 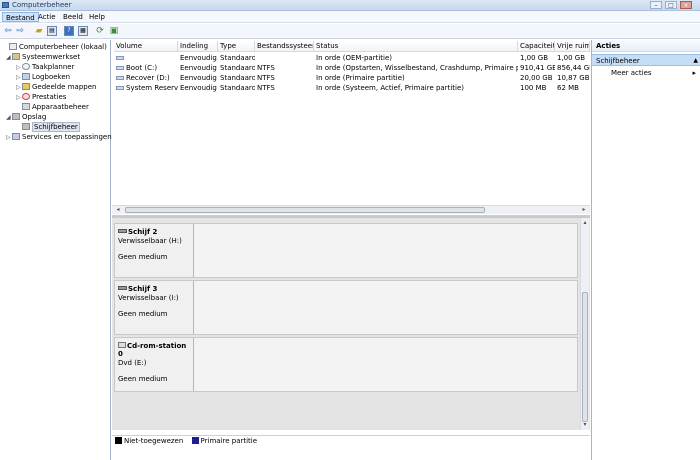 What do you see at coordinates (16, 136) in the screenshot?
I see `services-icon` at bounding box center [16, 136].